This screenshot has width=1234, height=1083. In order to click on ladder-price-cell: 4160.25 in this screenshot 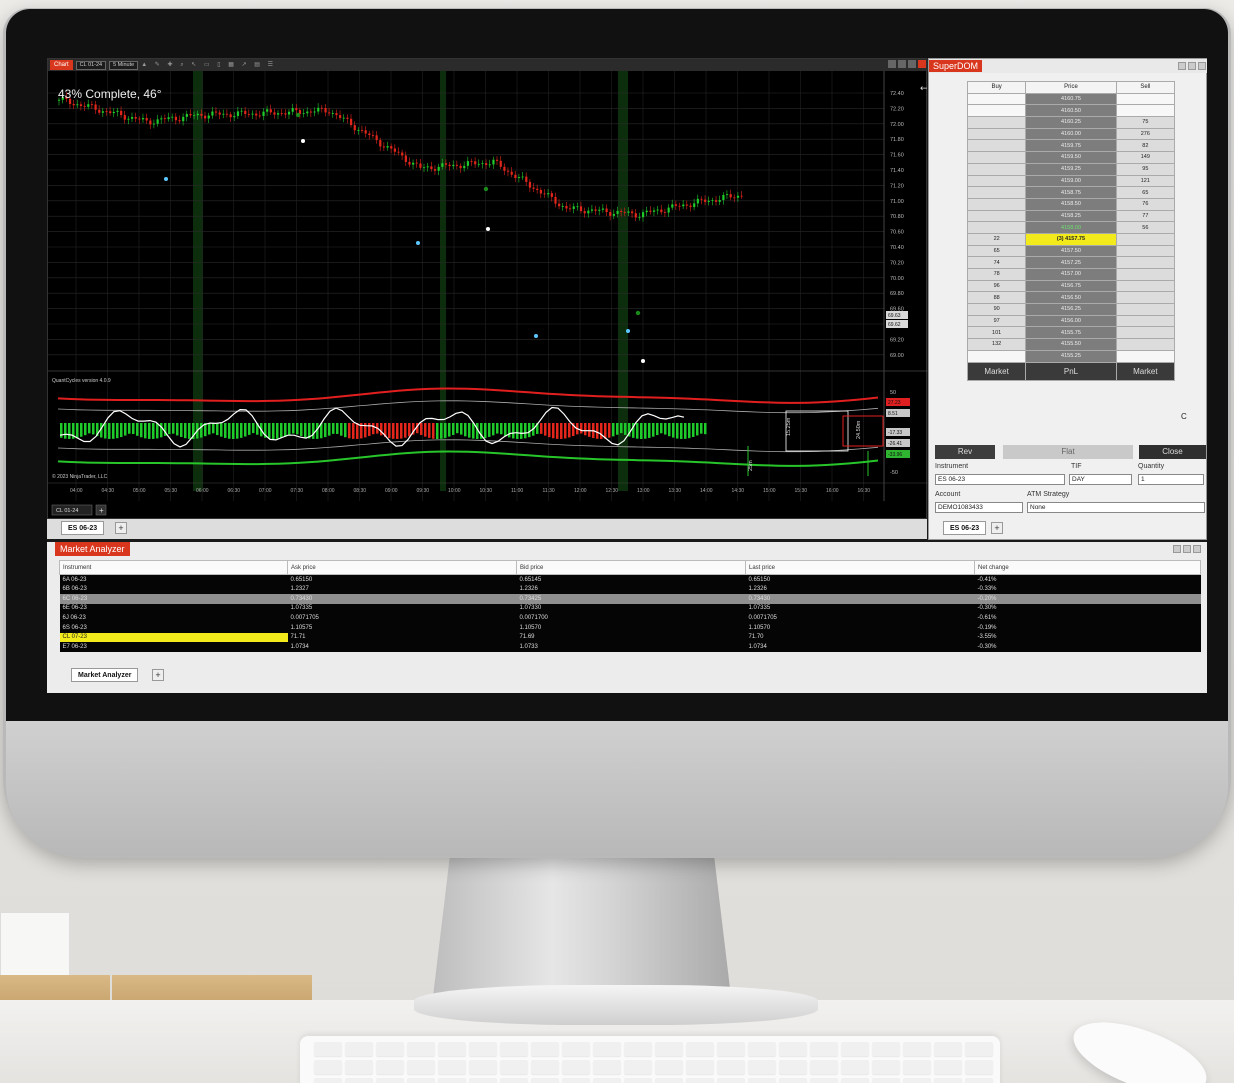, I will do `click(1071, 122)`.